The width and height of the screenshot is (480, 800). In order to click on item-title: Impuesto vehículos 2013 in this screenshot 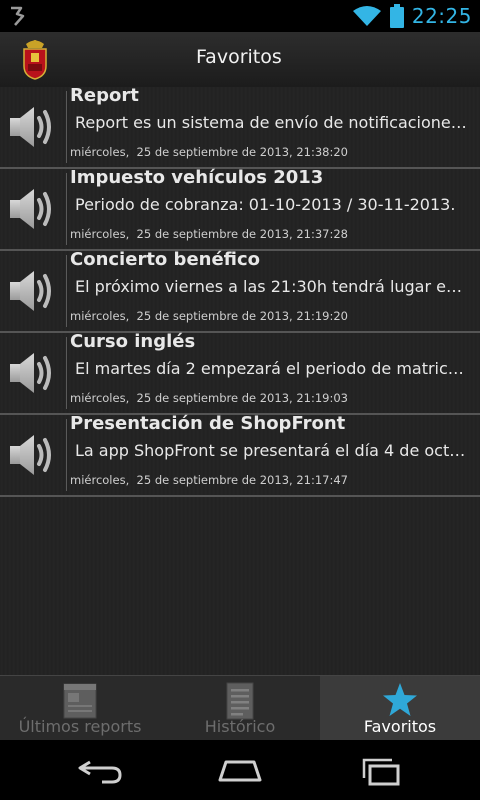, I will do `click(197, 177)`.